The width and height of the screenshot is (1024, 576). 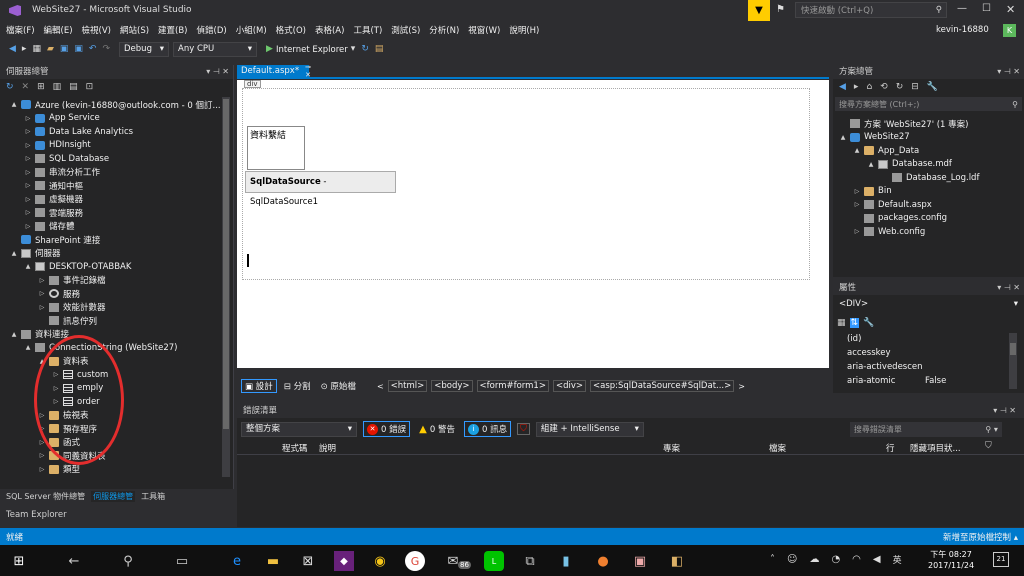 I want to click on save-all-icon: ▣, so click(x=78, y=49).